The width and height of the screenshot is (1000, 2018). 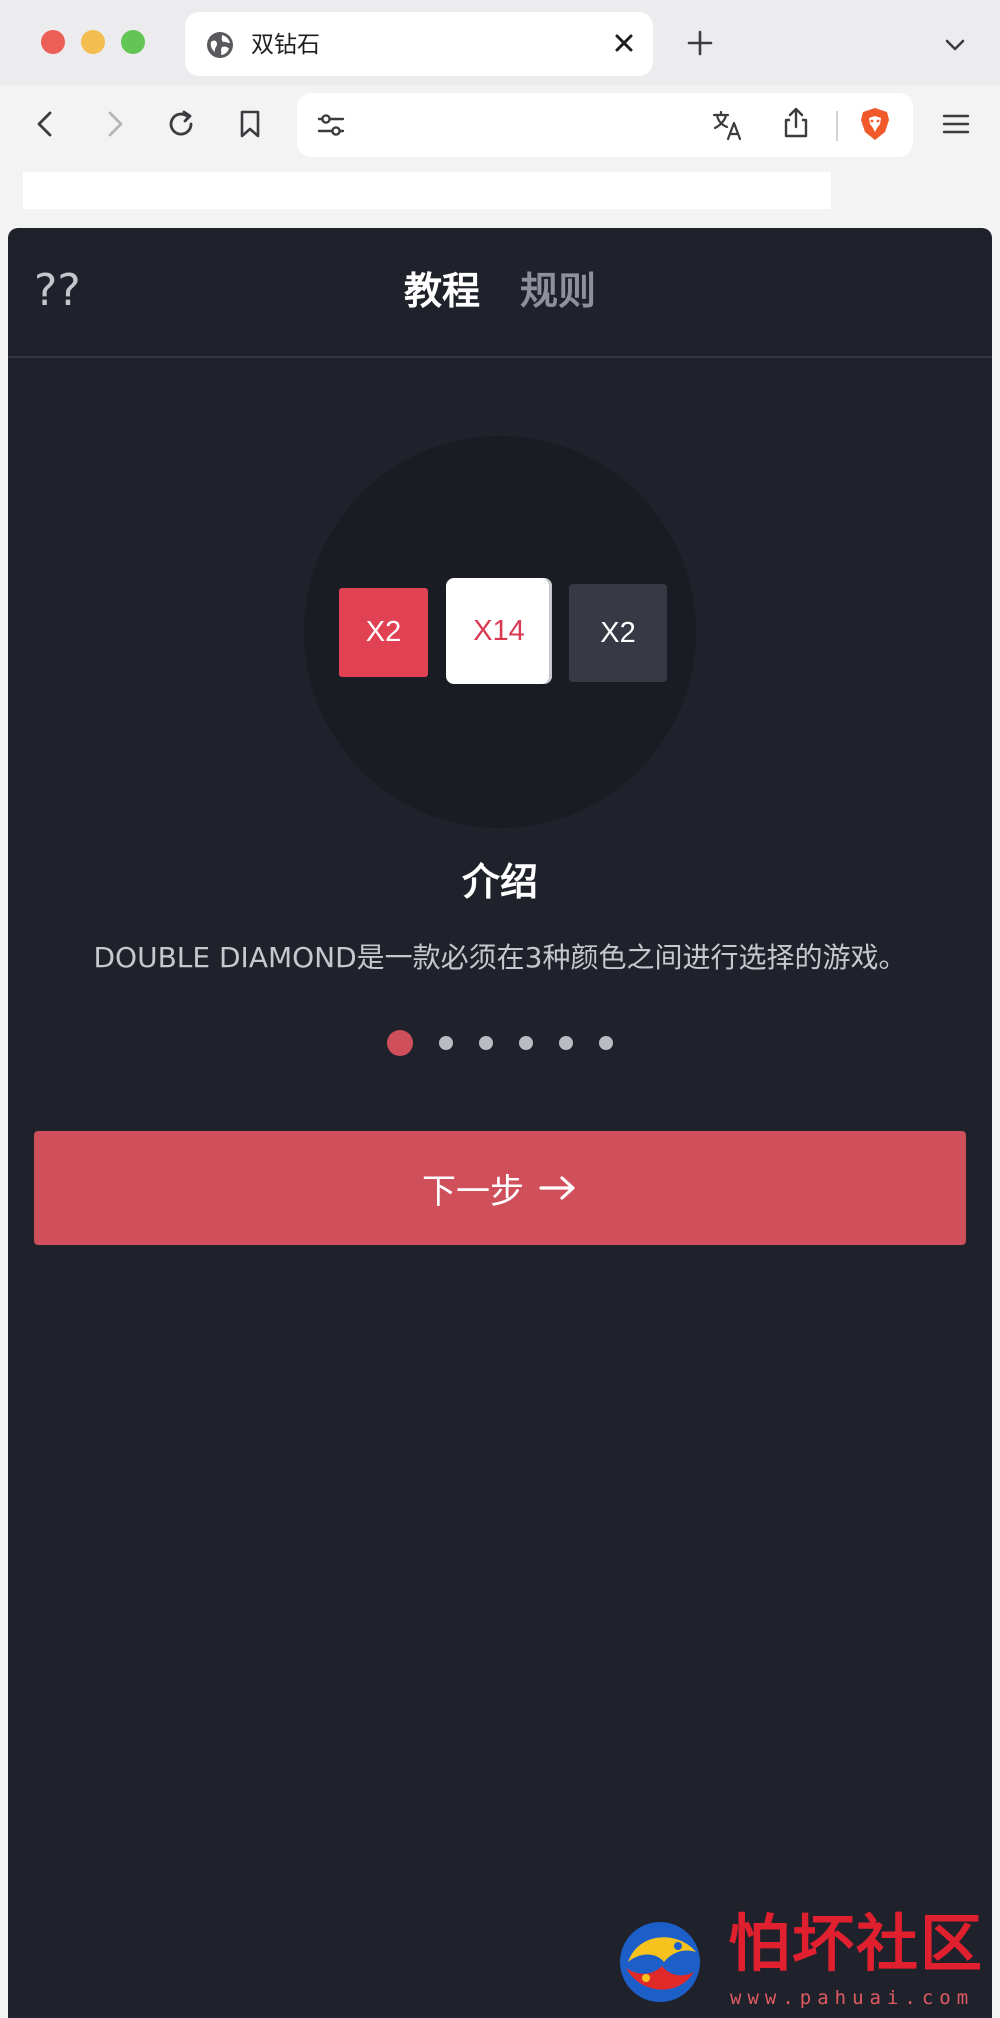 I want to click on back-arrow-icon, so click(x=46, y=124).